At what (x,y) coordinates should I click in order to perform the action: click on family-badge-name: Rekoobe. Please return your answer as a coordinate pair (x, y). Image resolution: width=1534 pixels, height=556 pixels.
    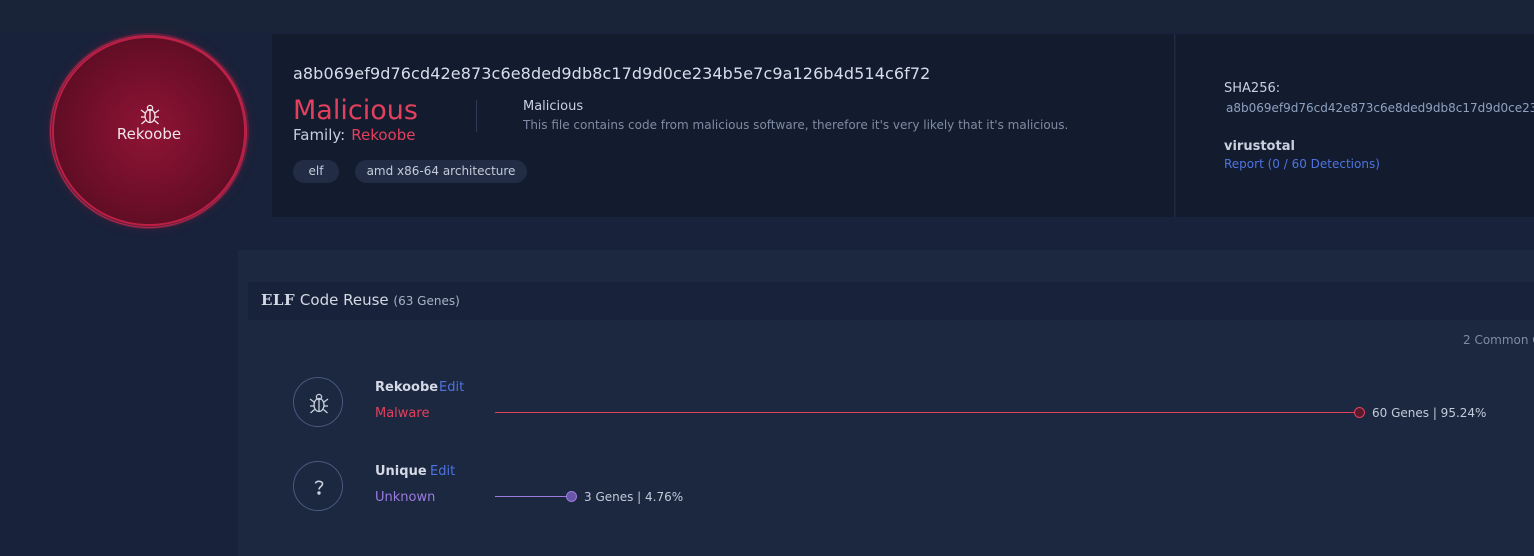
    Looking at the image, I should click on (149, 134).